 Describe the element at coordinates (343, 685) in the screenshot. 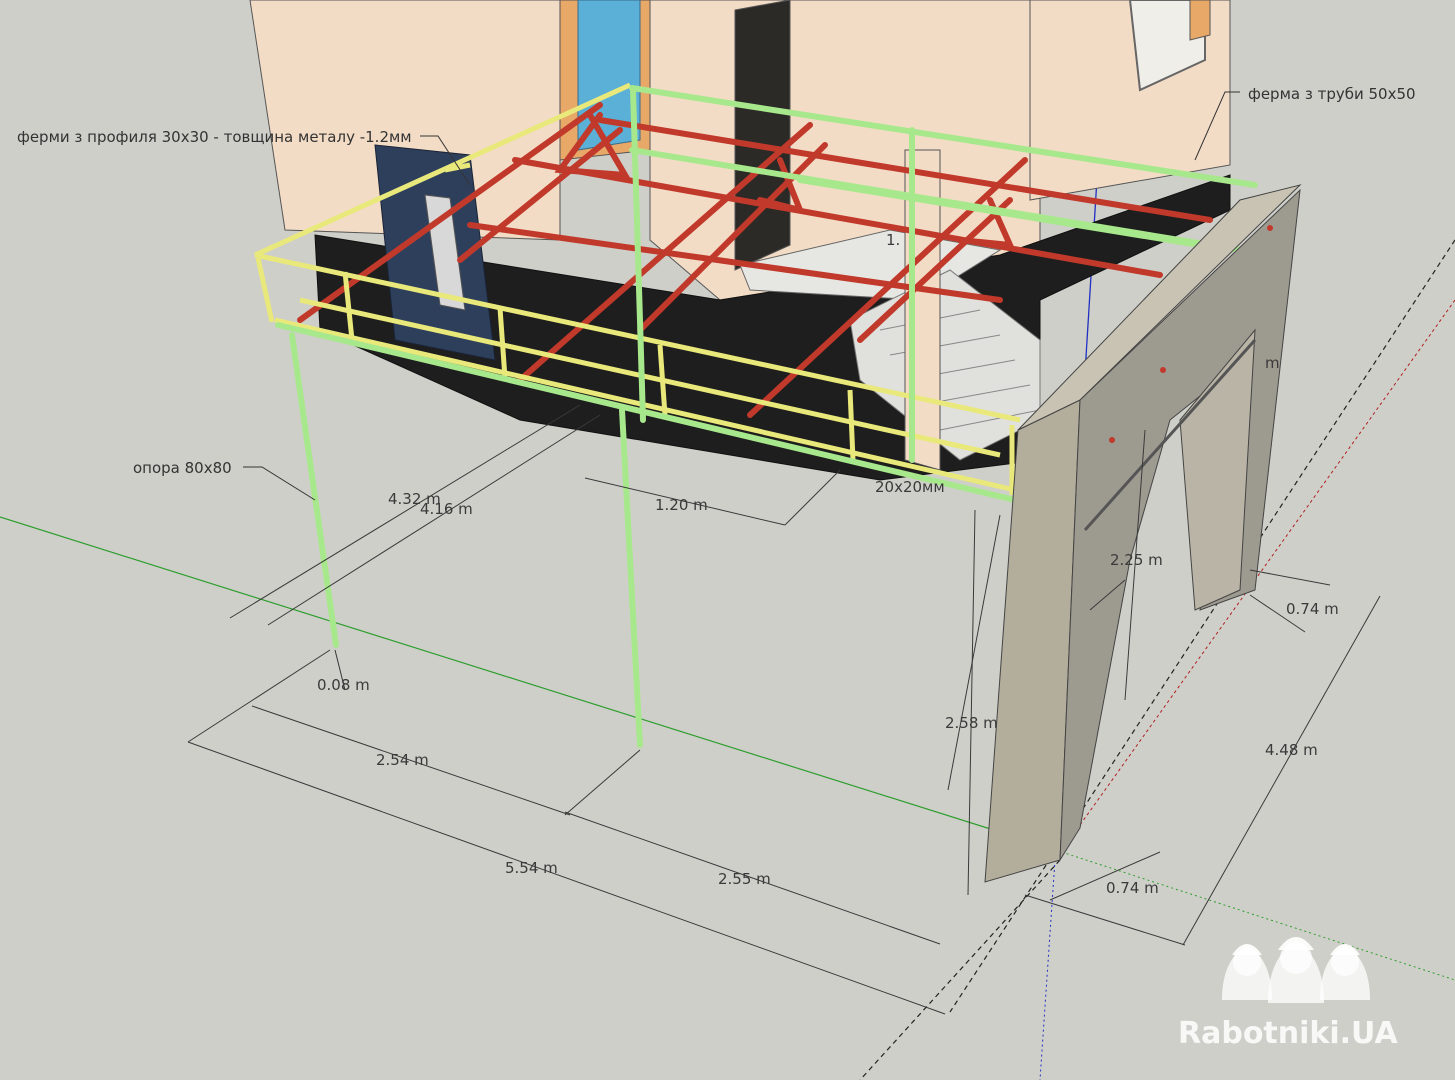

I see `dim-label-008: 0.08 m` at that location.